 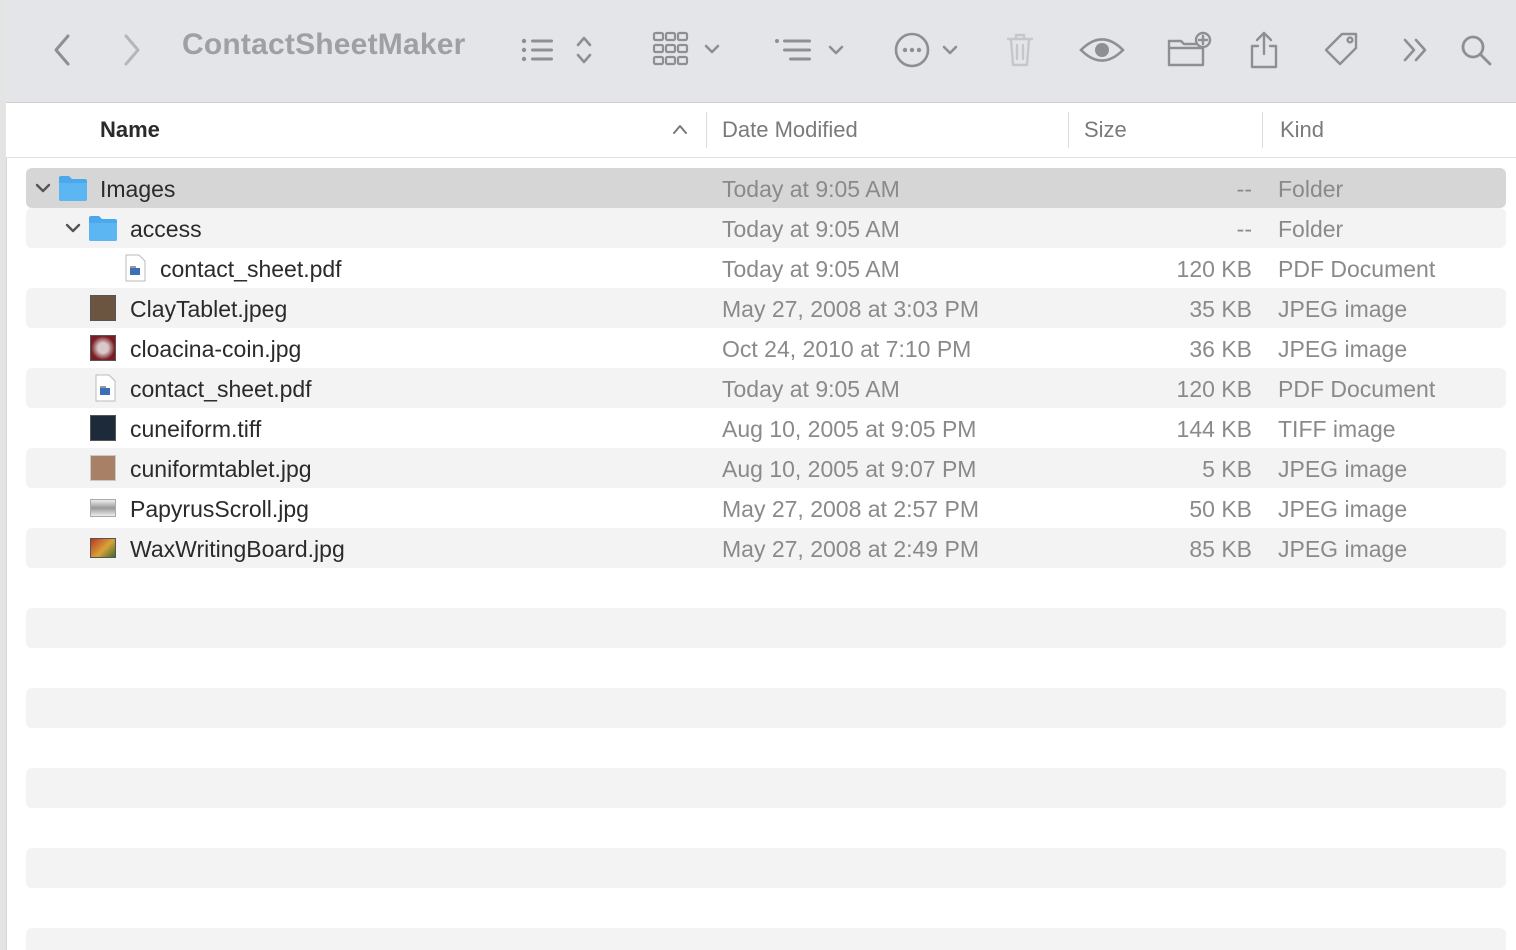 I want to click on row-date: Aug 10, 2005 at 9:07 PM, so click(x=849, y=469).